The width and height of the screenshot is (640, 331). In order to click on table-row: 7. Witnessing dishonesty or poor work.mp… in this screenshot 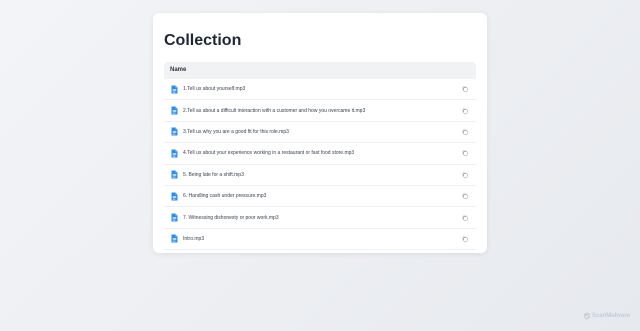, I will do `click(320, 218)`.